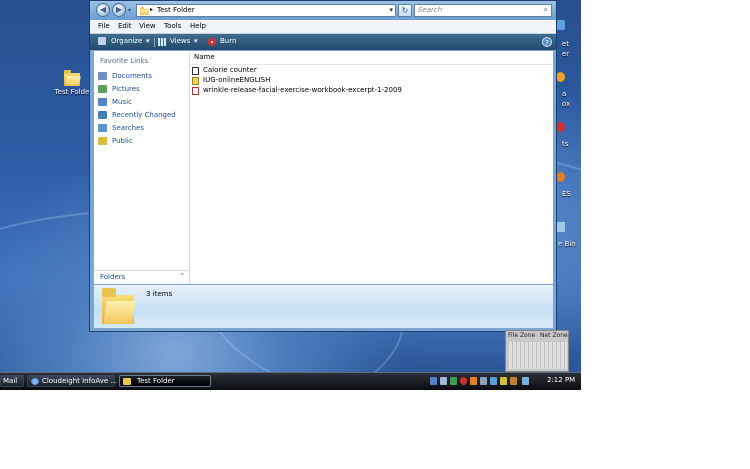 The height and width of the screenshot is (469, 750). What do you see at coordinates (151, 9) in the screenshot?
I see `breadcrumb-chevron-icon: ▸` at bounding box center [151, 9].